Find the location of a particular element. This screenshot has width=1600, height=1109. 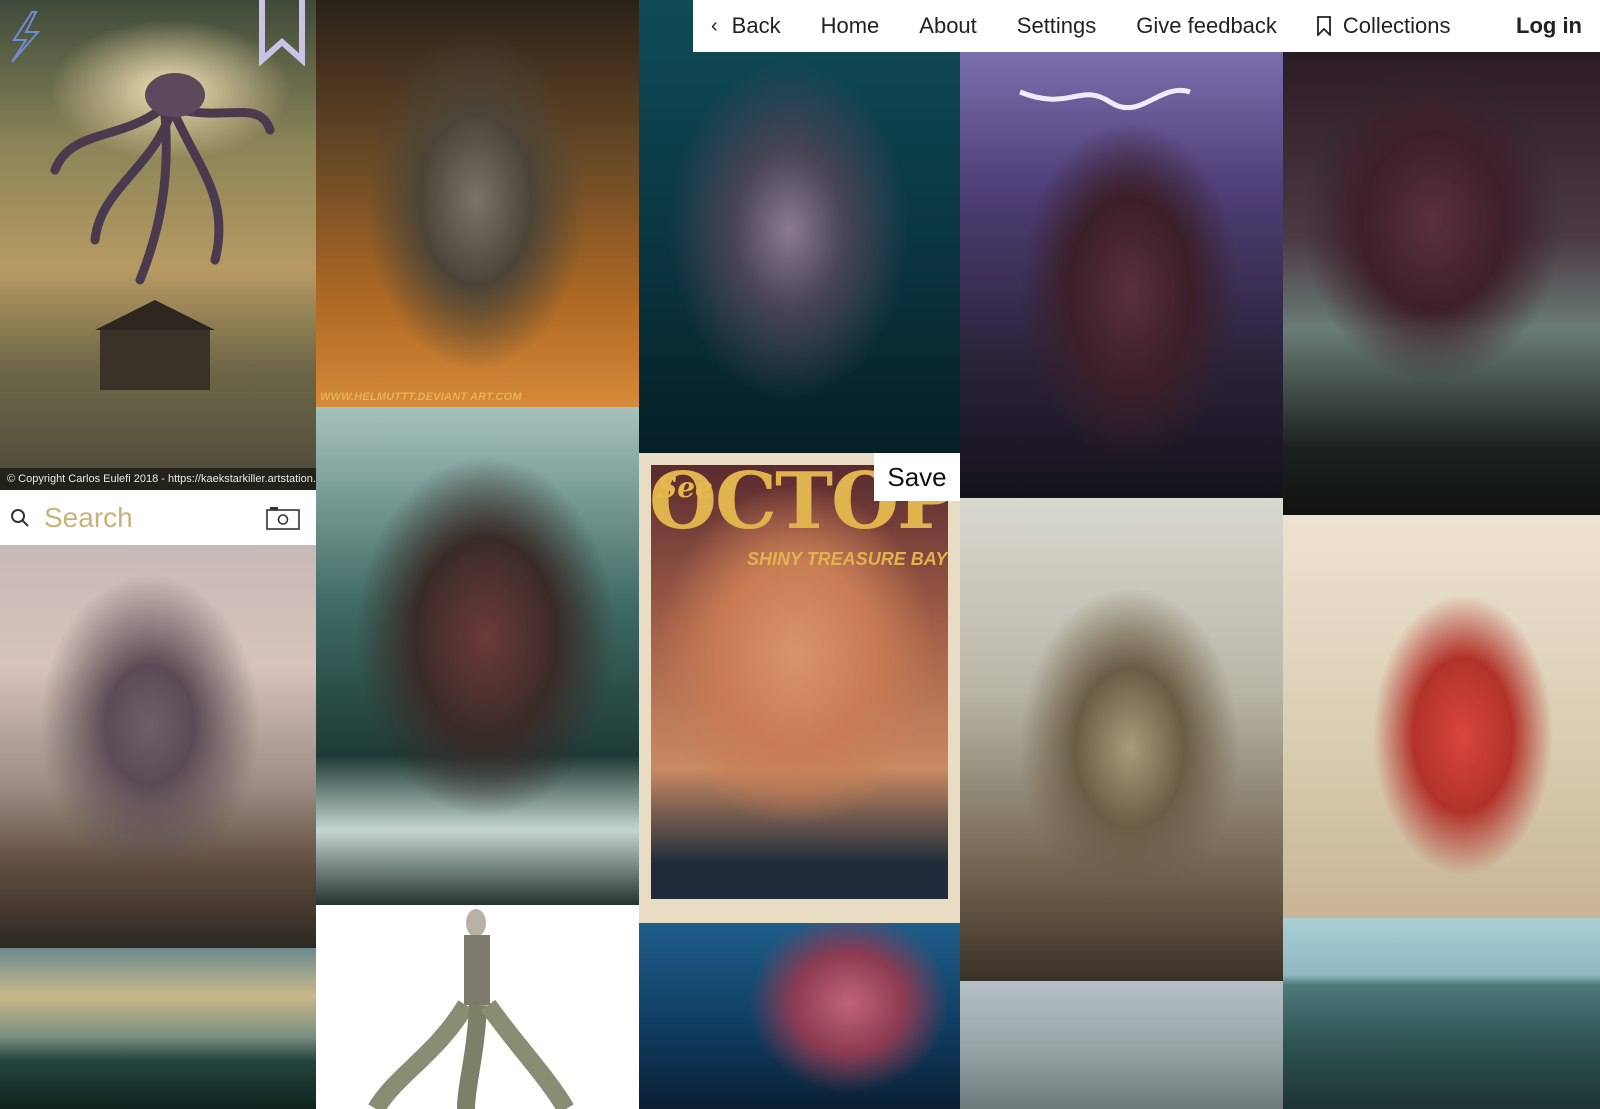

about-link: About is located at coordinates (948, 26).